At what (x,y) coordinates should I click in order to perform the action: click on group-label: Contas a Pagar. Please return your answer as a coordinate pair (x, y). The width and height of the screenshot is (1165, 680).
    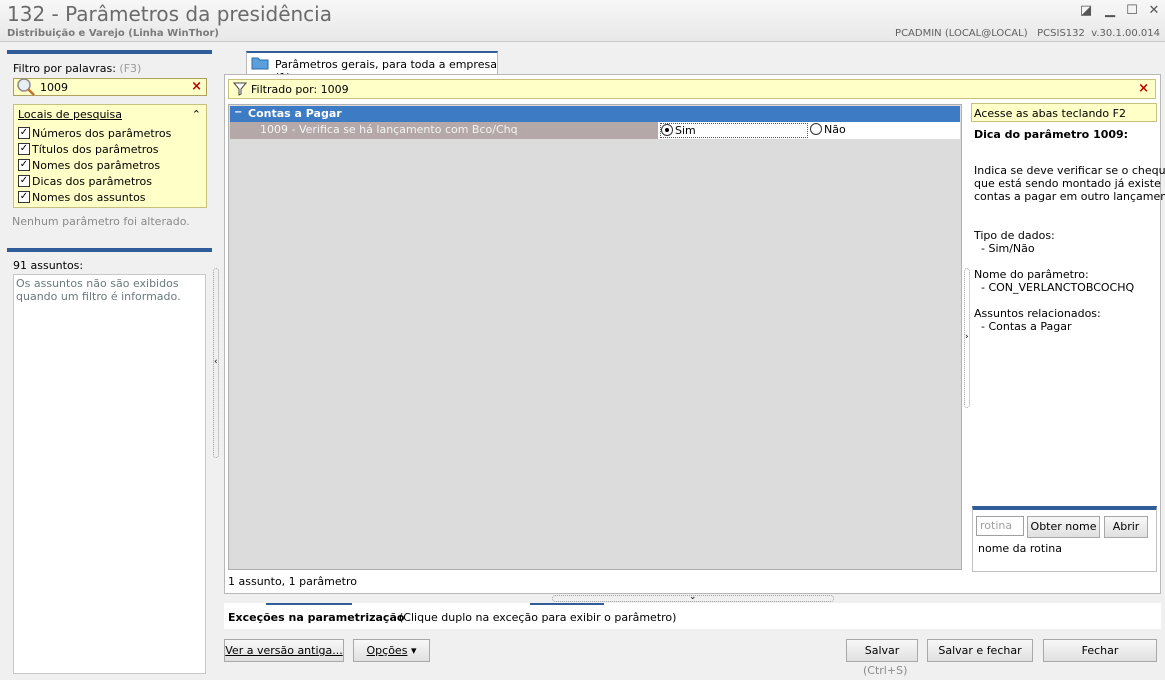
    Looking at the image, I should click on (295, 113).